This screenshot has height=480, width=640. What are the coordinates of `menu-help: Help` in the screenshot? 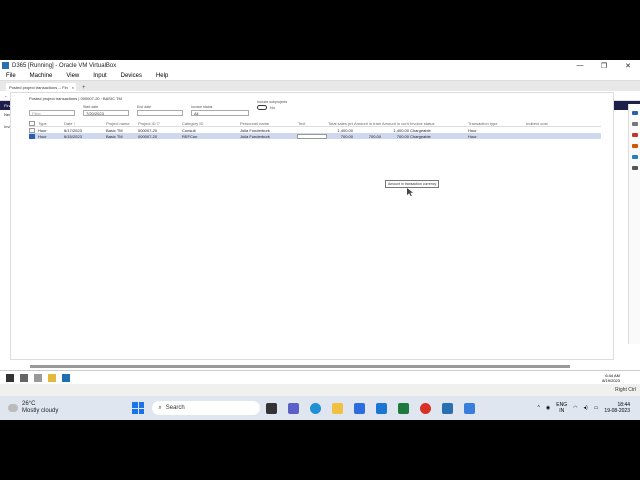 It's located at (162, 76).